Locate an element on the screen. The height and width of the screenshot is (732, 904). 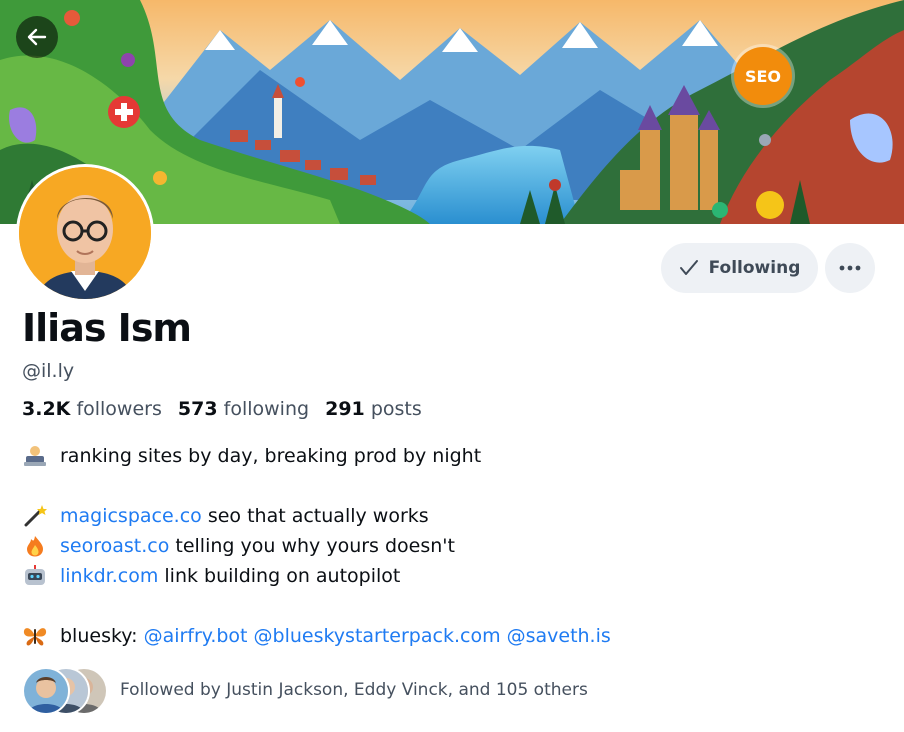
following-label: following is located at coordinates (266, 409).